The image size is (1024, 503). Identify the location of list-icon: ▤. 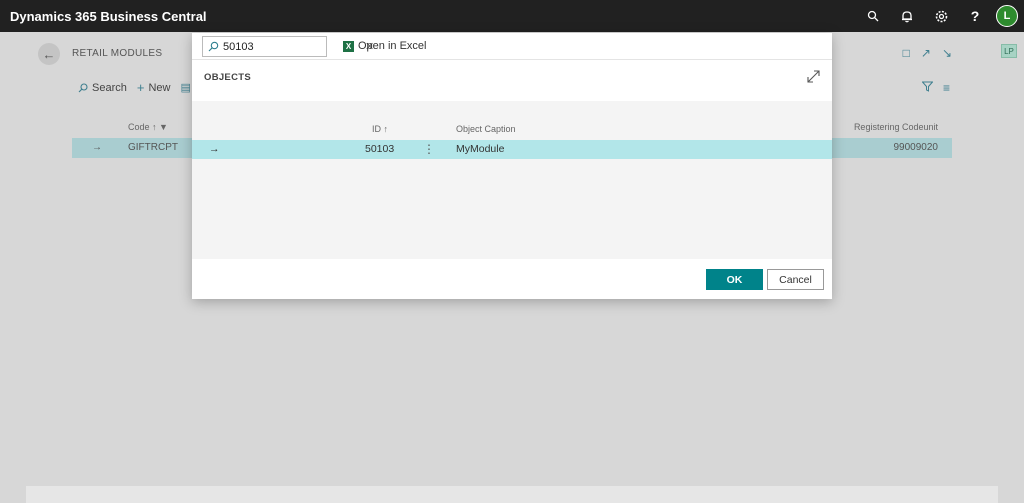
(185, 87).